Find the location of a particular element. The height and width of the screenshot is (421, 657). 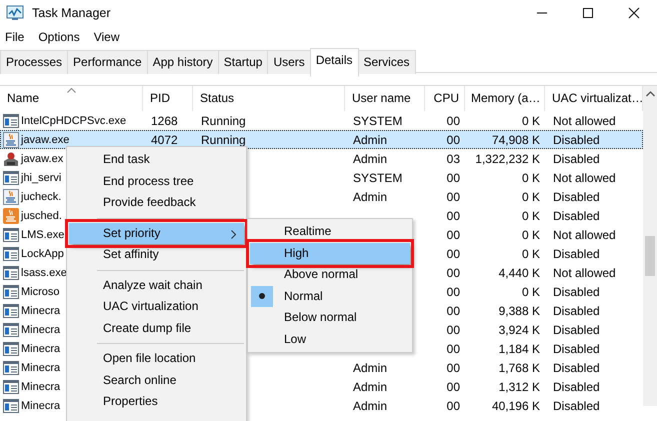

menu-item: Above normal is located at coordinates (330, 275).